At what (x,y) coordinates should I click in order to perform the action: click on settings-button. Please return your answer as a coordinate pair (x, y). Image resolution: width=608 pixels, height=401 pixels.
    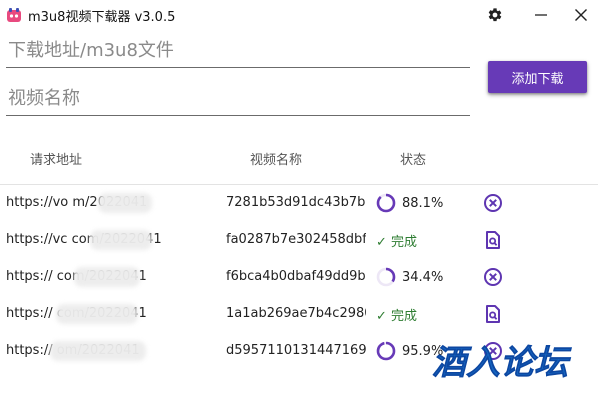
    Looking at the image, I should click on (495, 15).